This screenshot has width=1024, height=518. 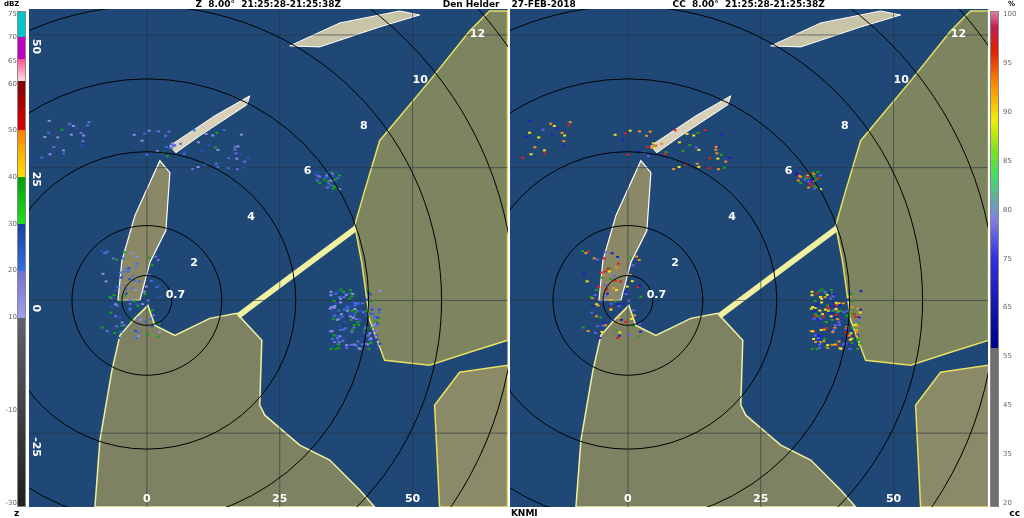 What do you see at coordinates (1014, 512) in the screenshot?
I see `colorbar-label: cc` at bounding box center [1014, 512].